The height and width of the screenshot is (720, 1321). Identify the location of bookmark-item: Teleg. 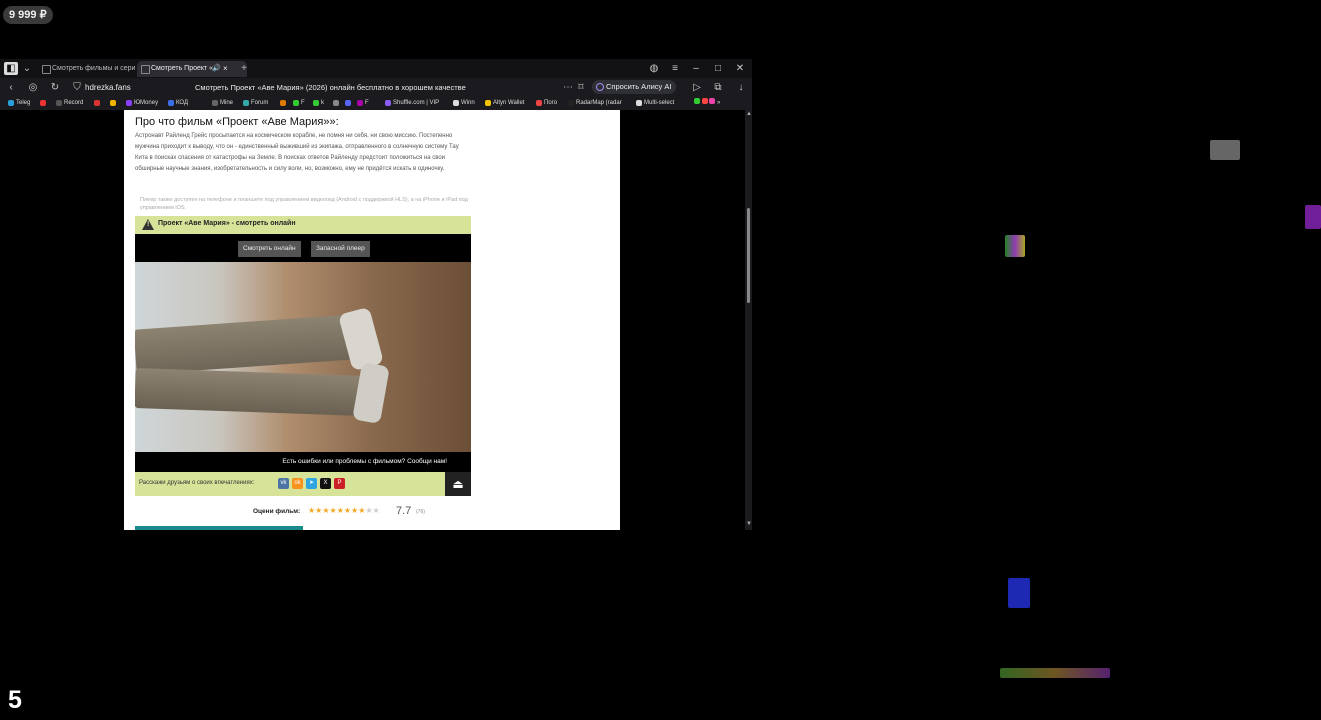
(19, 103).